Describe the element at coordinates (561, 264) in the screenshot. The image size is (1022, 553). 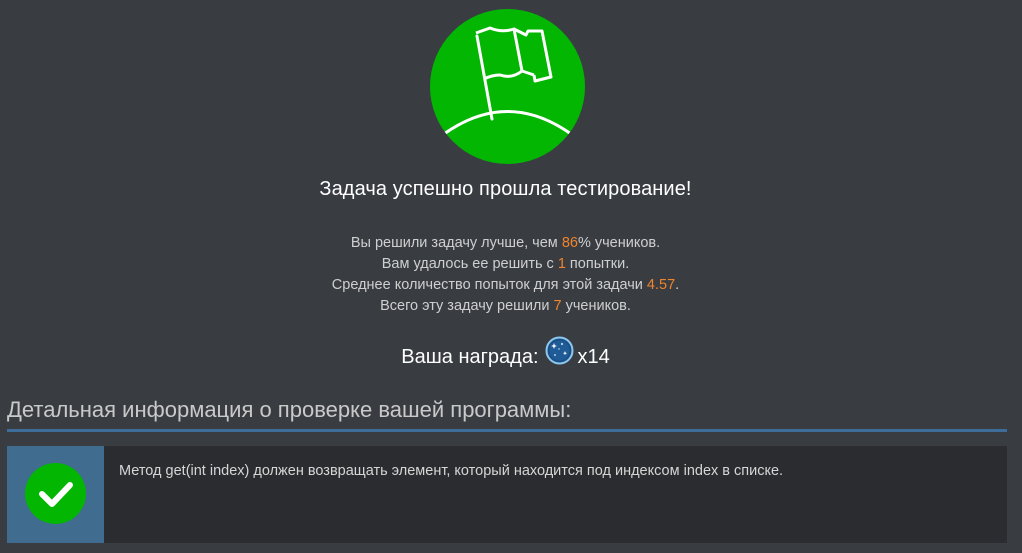
I see `stat-attempts-value: 1` at that location.